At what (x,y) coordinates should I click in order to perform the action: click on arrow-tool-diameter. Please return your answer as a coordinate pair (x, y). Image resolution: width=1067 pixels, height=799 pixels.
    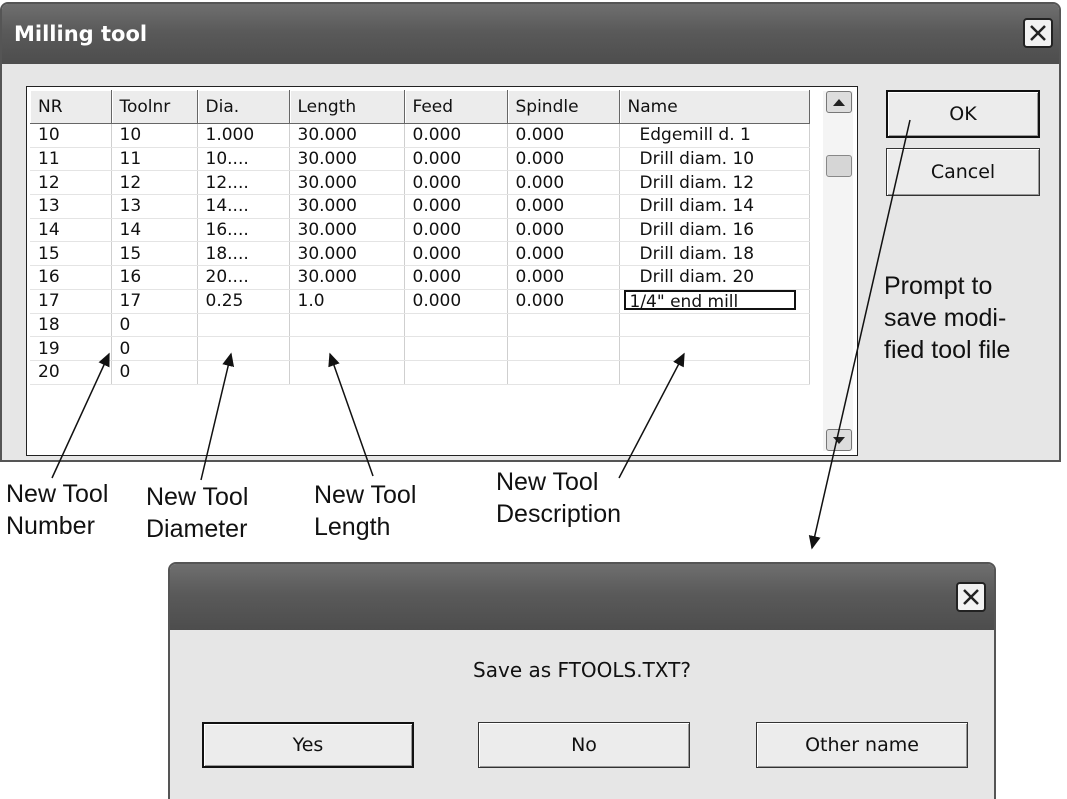
    Looking at the image, I should click on (217, 416).